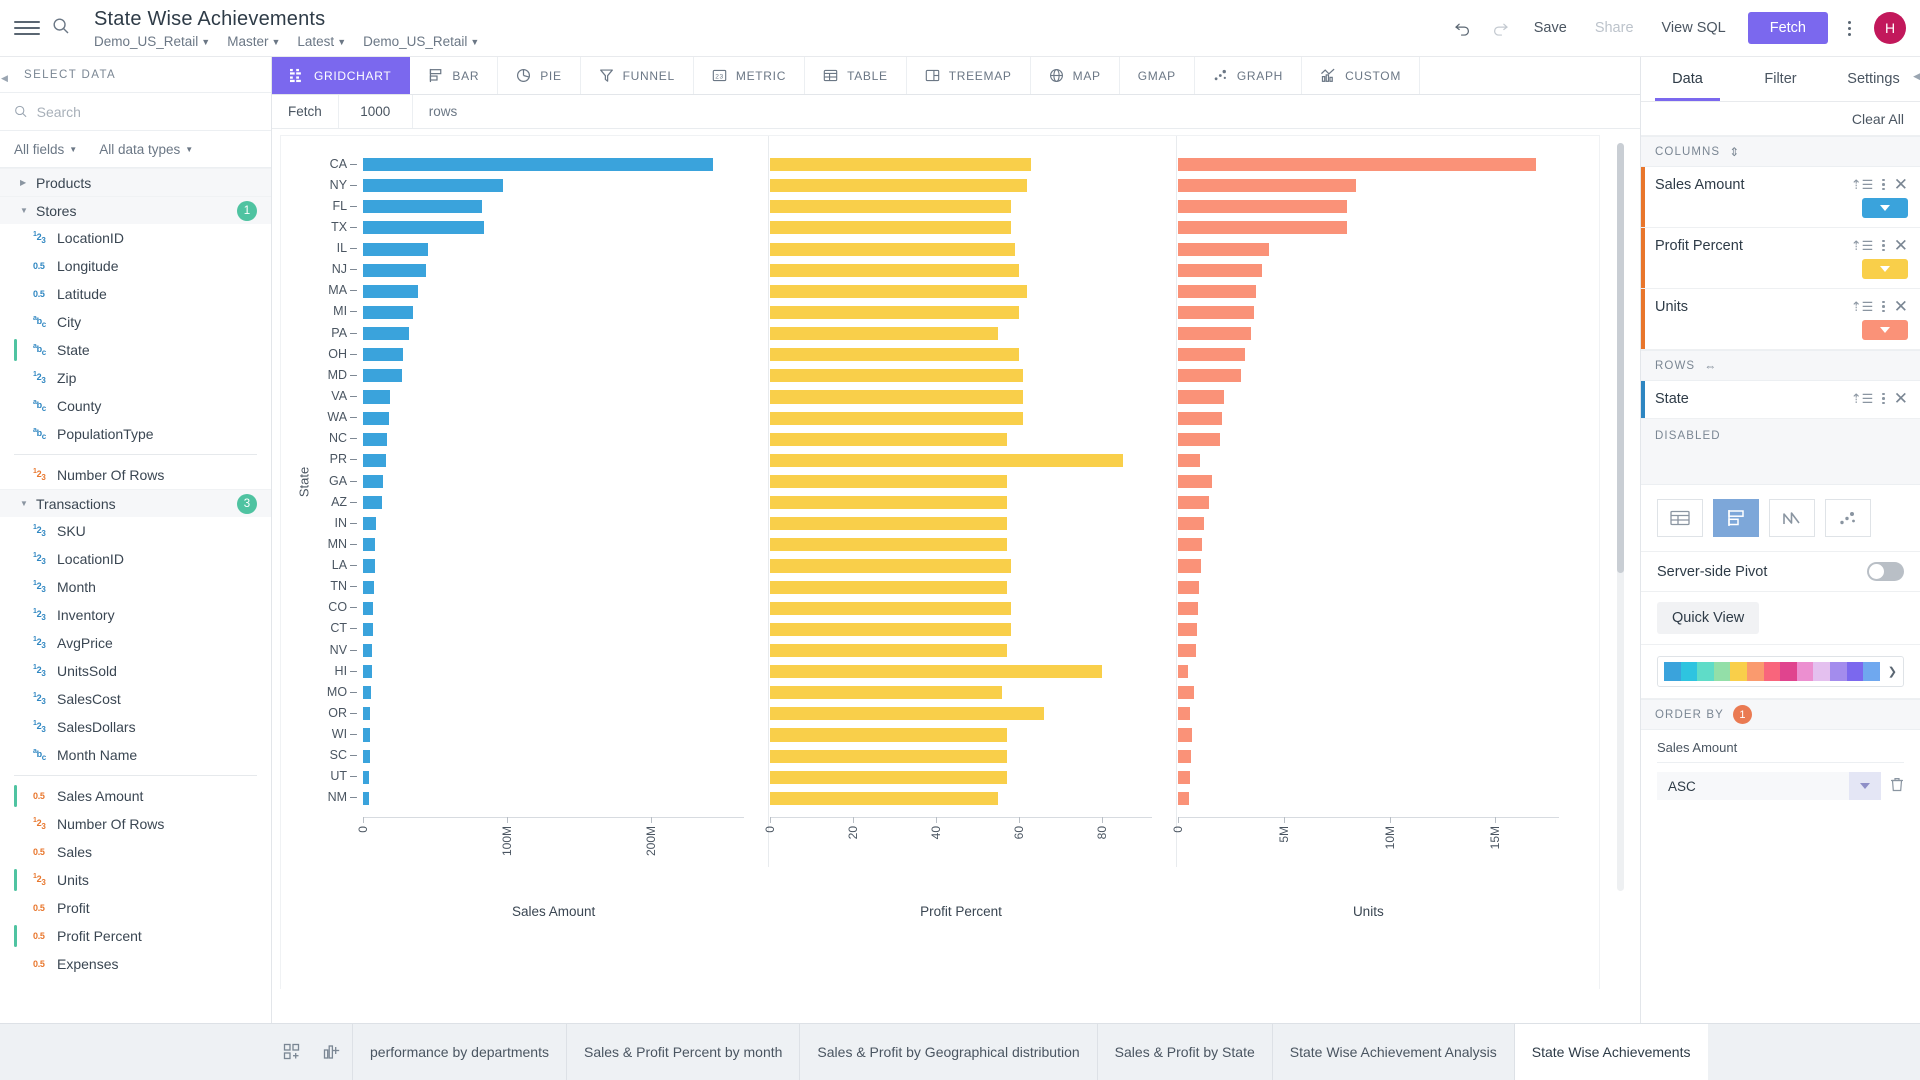 This screenshot has width=1920, height=1080. I want to click on all-data-types-dropdown: All data types ▼, so click(146, 149).